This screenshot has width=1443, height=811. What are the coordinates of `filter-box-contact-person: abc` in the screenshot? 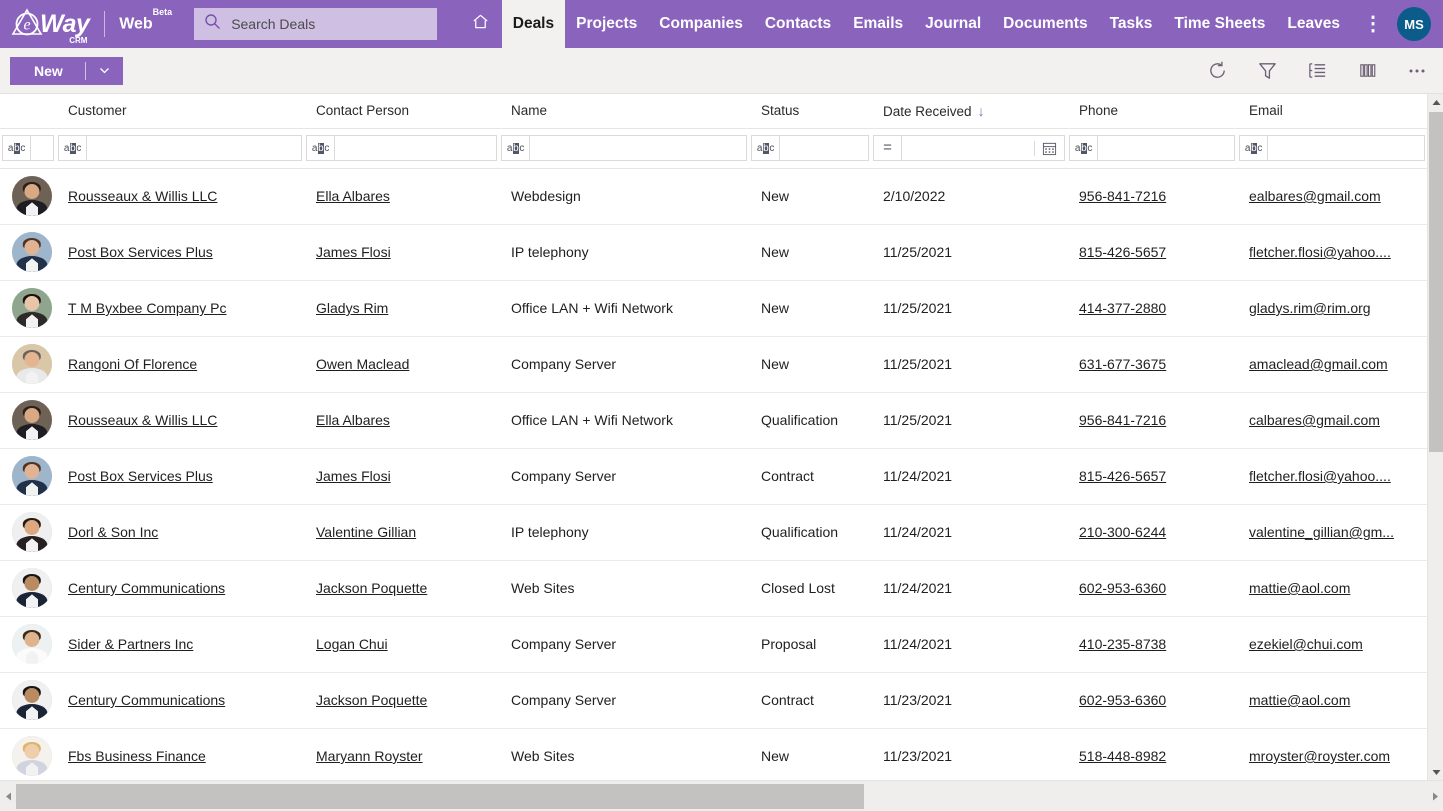 It's located at (401, 148).